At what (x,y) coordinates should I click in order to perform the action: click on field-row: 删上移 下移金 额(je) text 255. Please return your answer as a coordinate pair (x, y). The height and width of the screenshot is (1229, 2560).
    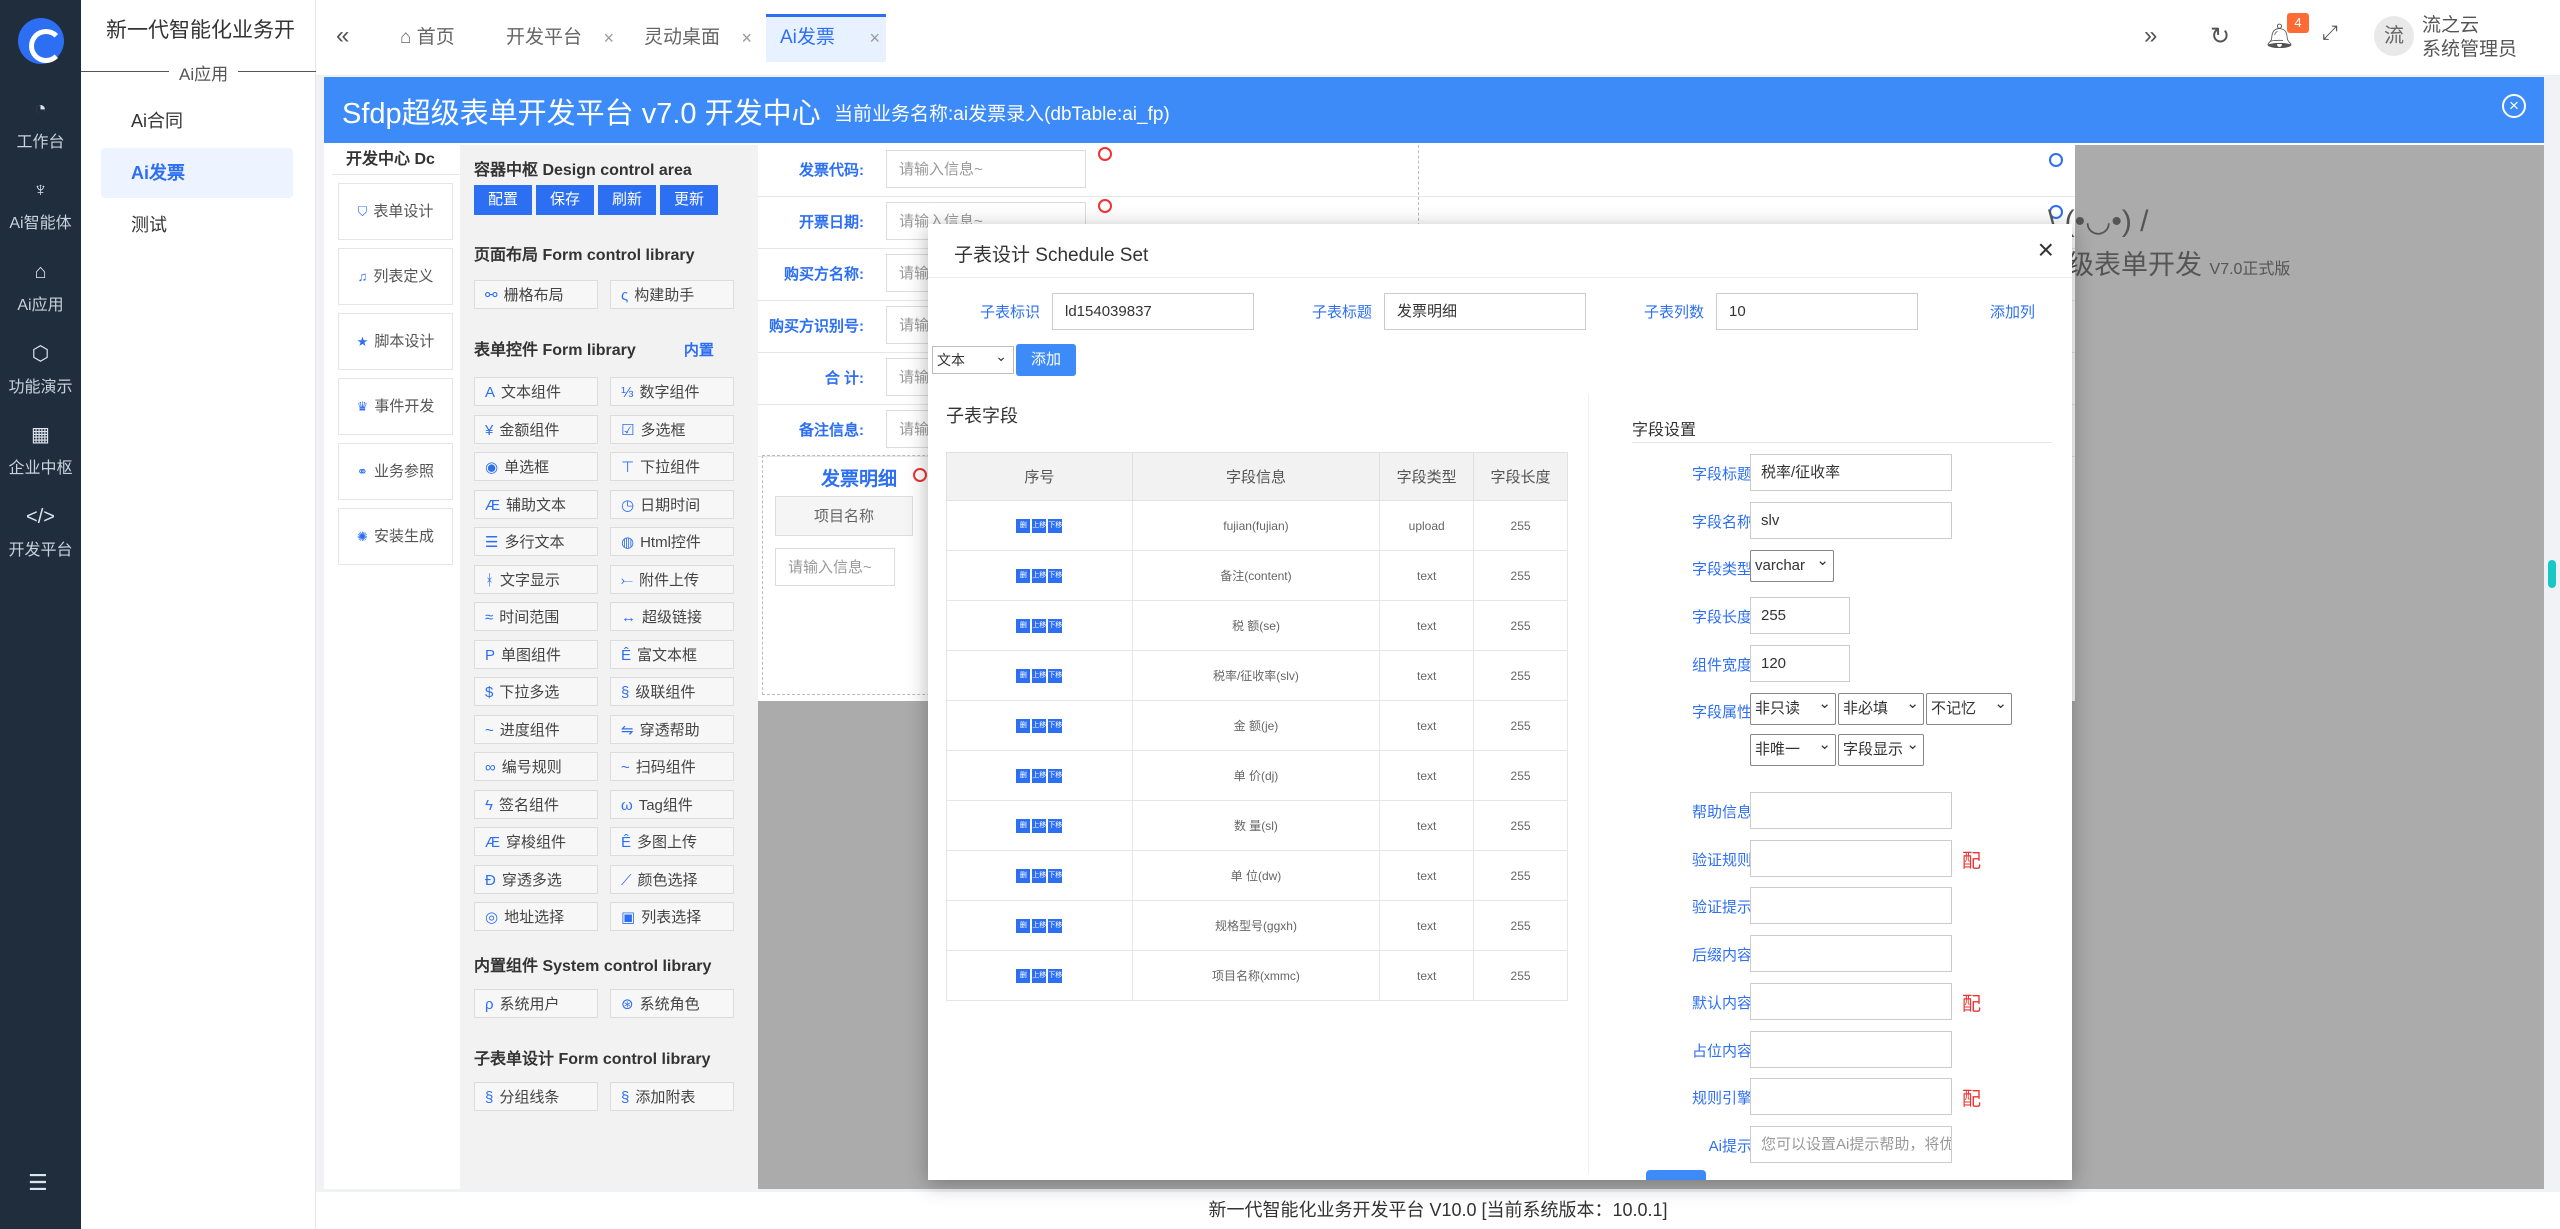
    Looking at the image, I should click on (1257, 725).